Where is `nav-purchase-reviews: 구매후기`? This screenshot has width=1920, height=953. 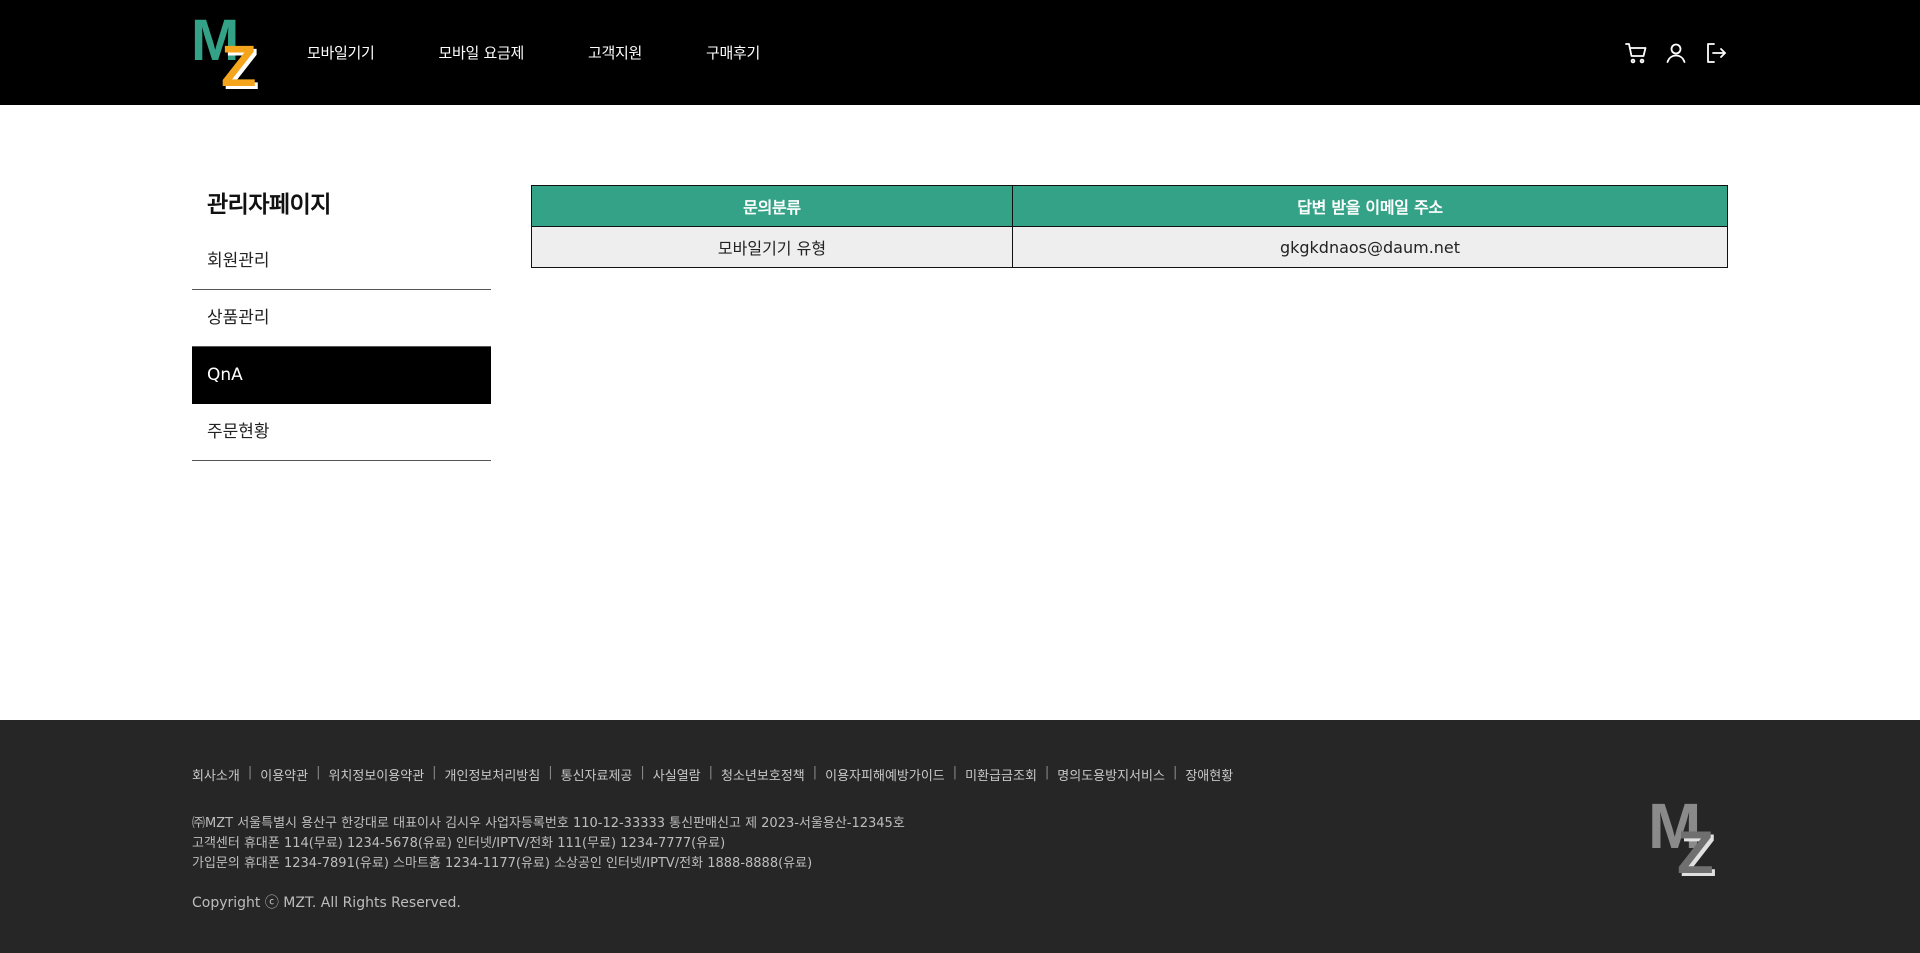
nav-purchase-reviews: 구매후기 is located at coordinates (733, 52).